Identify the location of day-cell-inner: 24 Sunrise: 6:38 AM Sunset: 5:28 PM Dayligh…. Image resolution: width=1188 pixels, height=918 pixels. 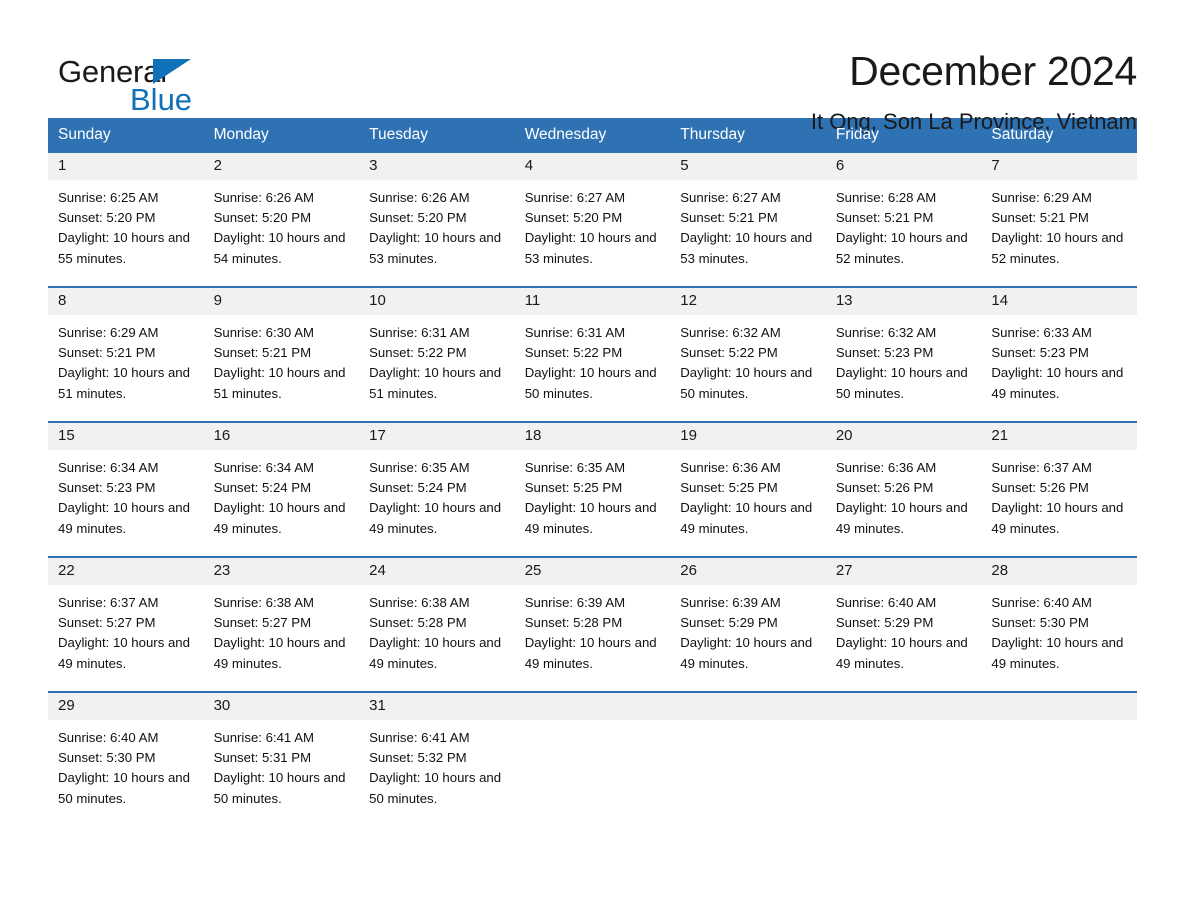
(437, 624).